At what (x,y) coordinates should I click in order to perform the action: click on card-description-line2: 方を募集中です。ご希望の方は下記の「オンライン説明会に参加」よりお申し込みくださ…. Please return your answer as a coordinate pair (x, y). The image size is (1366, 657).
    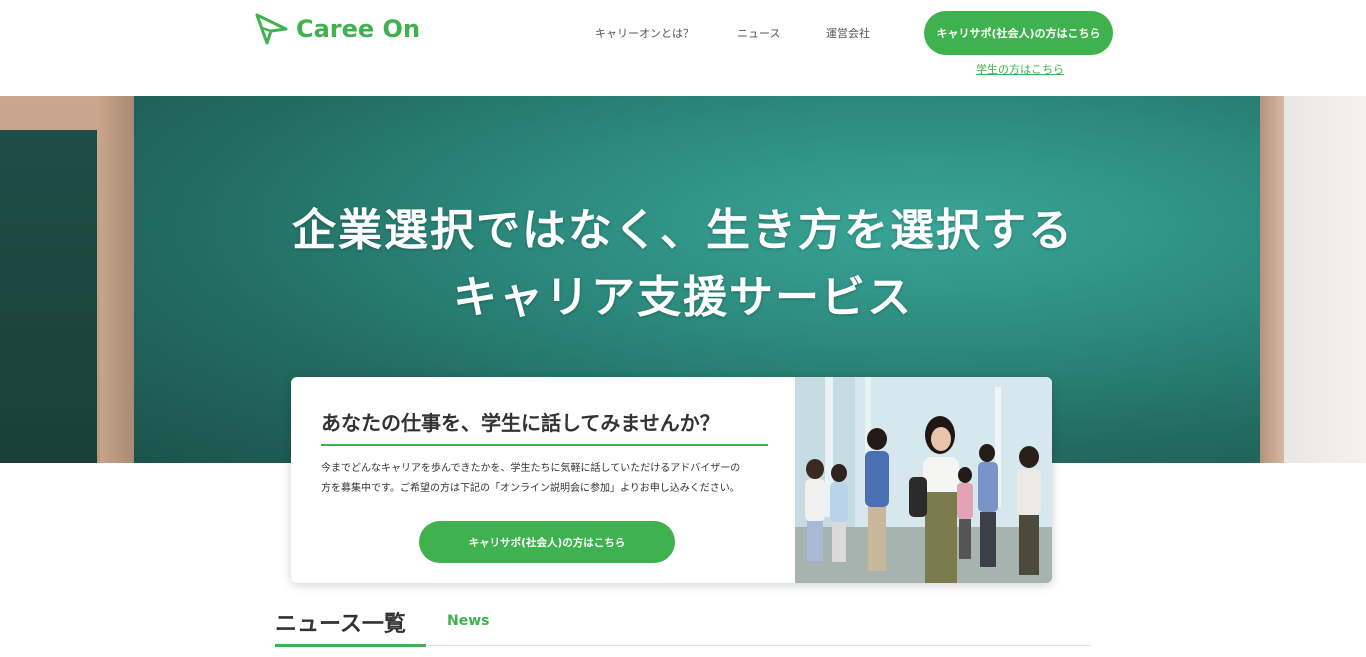
    Looking at the image, I should click on (530, 488).